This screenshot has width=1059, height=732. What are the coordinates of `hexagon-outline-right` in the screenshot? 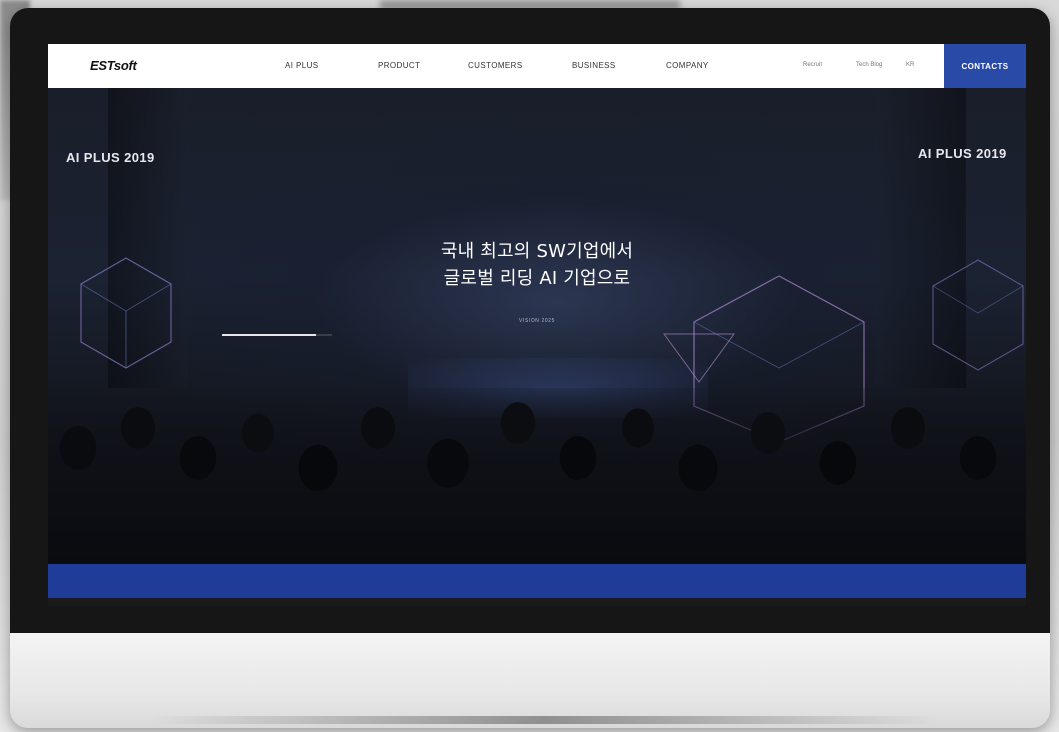 It's located at (978, 315).